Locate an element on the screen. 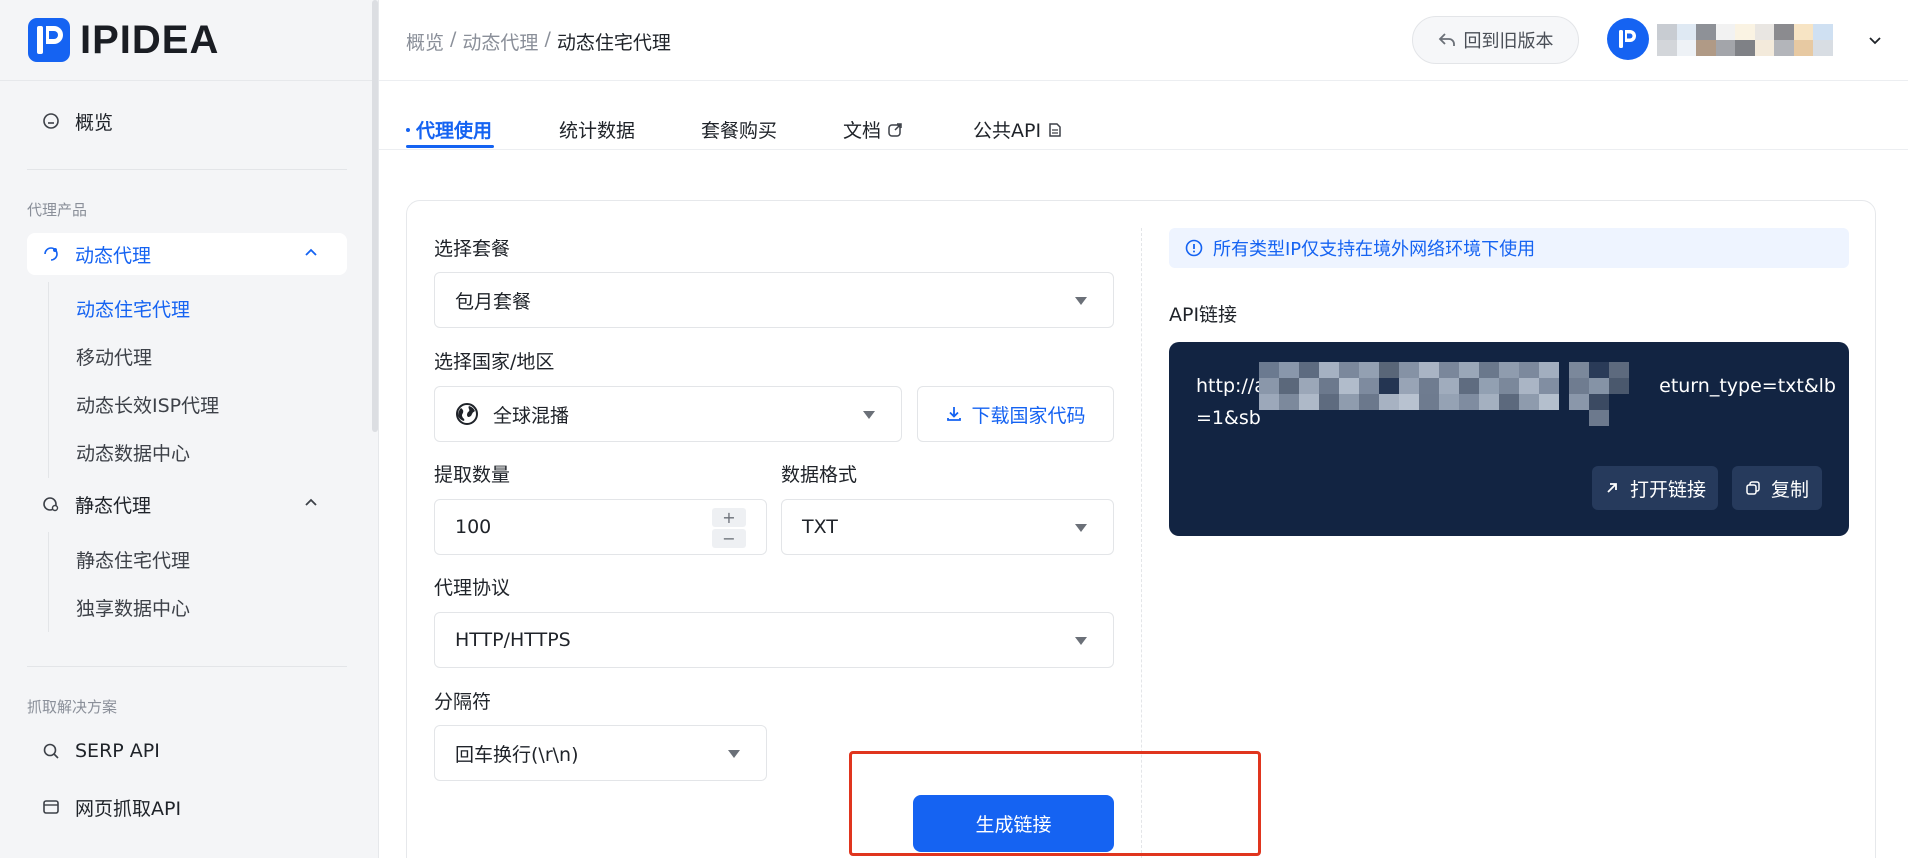 This screenshot has height=858, width=1908. sidebar-item-label: 静态代理 is located at coordinates (113, 505).